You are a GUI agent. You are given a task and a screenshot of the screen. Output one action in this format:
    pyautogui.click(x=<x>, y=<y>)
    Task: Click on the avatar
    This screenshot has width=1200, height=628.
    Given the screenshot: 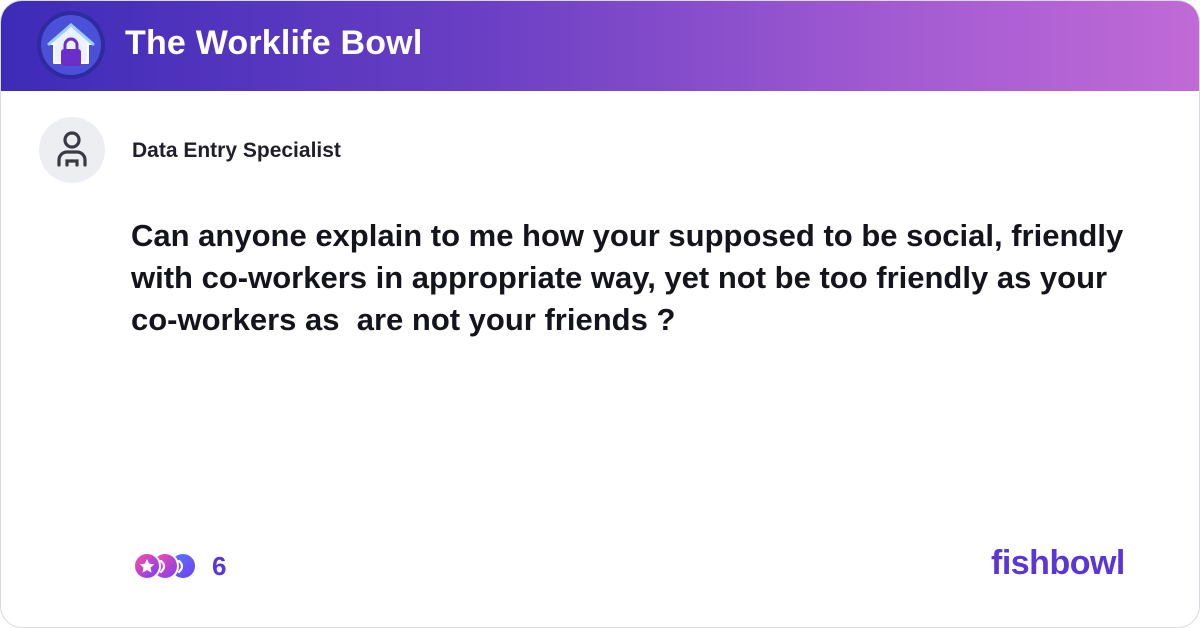 What is the action you would take?
    pyautogui.click(x=72, y=150)
    